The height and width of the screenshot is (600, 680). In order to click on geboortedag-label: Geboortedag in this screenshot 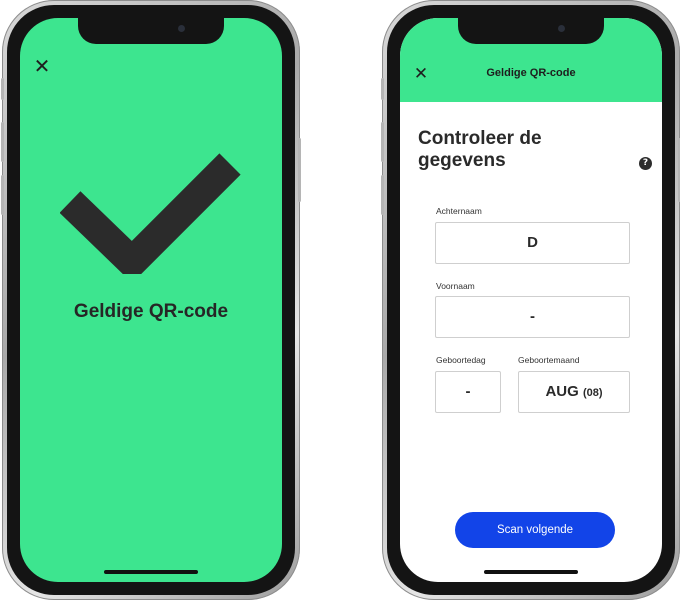, I will do `click(461, 360)`.